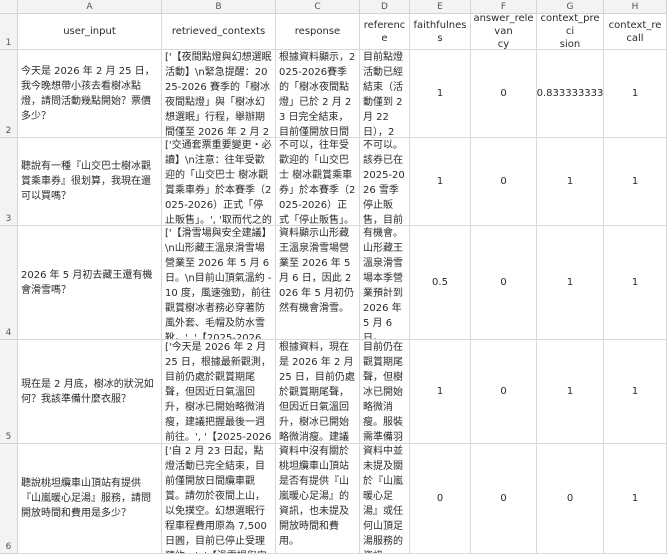  Describe the element at coordinates (9, 7) in the screenshot. I see `select-all-corner` at that location.